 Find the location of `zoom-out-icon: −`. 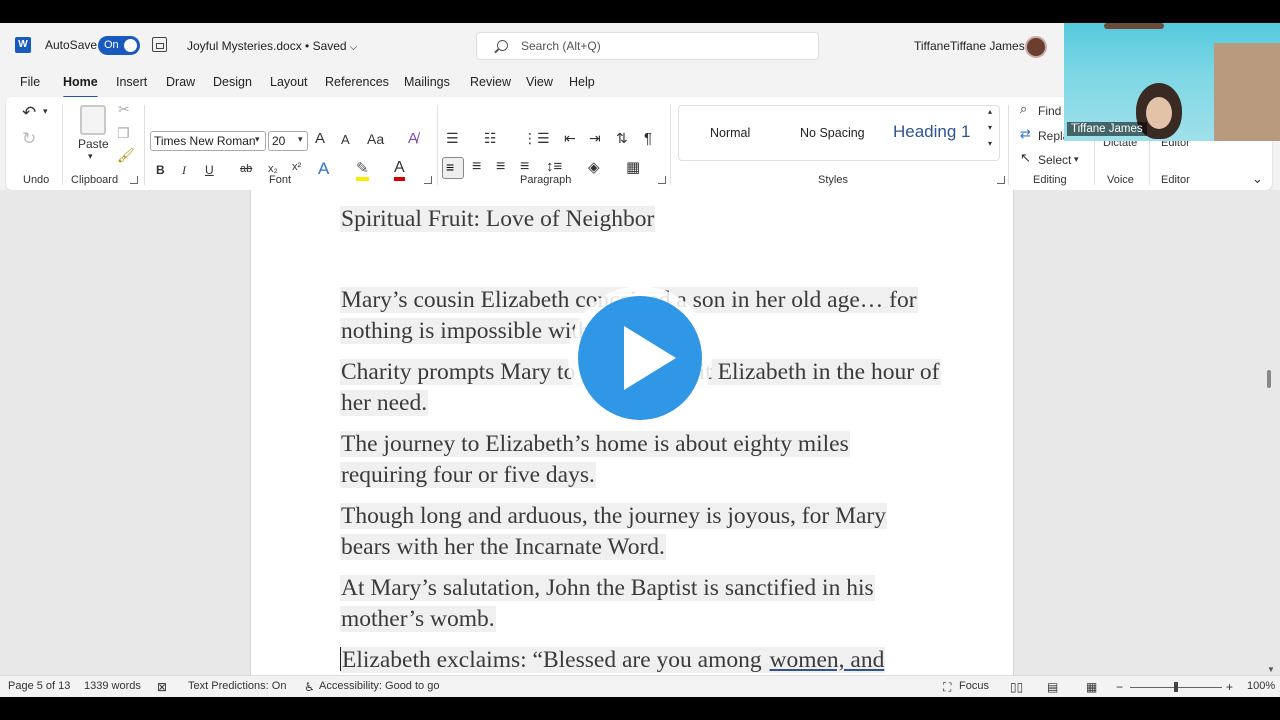

zoom-out-icon: − is located at coordinates (1119, 687).